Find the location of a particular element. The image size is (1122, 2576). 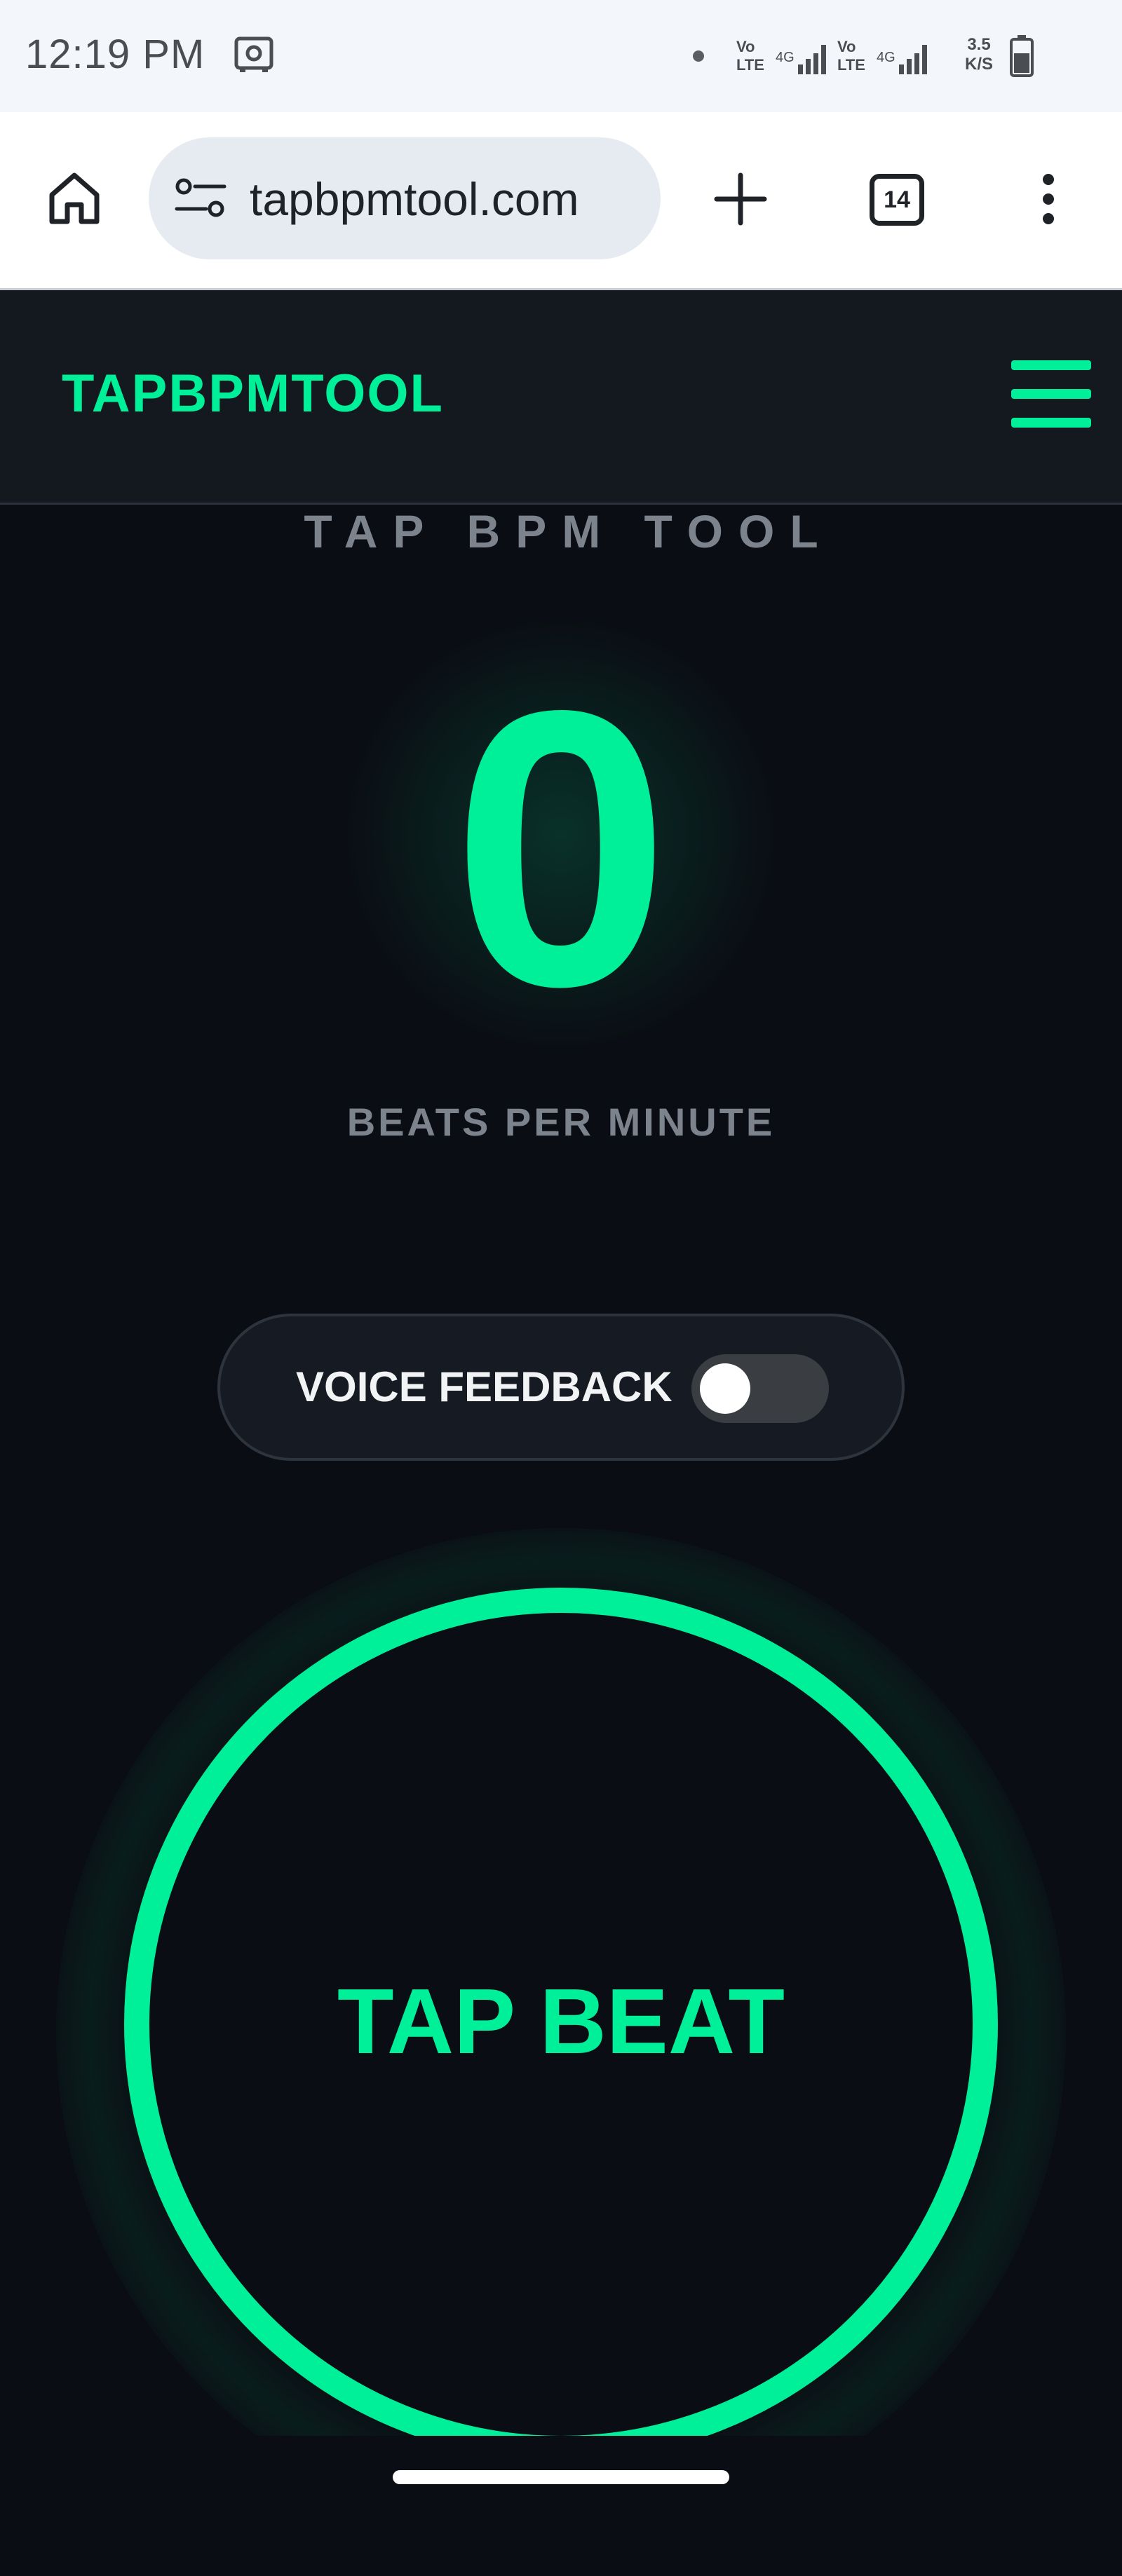

new-tab-icon is located at coordinates (741, 199).